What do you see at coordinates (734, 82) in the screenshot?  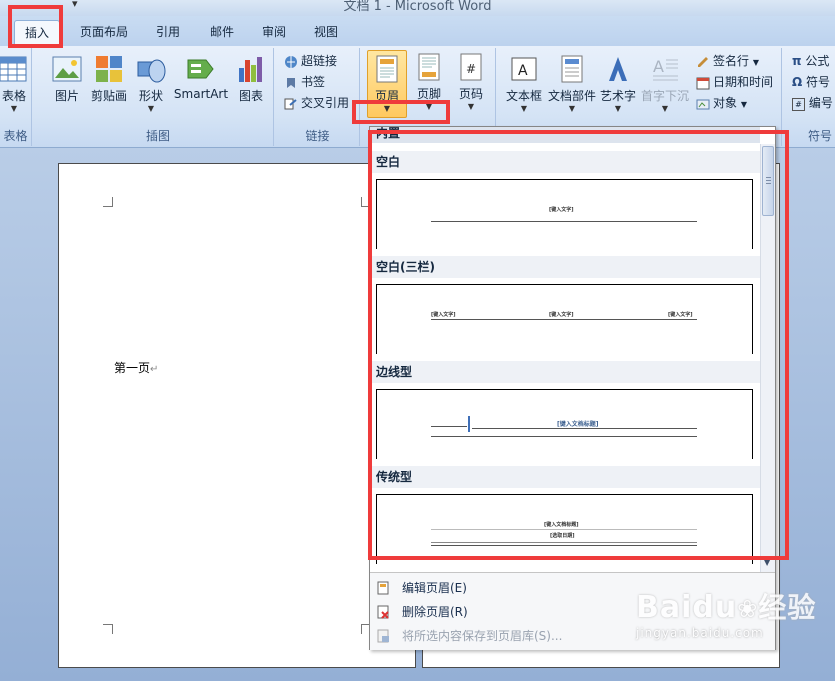 I see `date-time-button: 日期和时间` at bounding box center [734, 82].